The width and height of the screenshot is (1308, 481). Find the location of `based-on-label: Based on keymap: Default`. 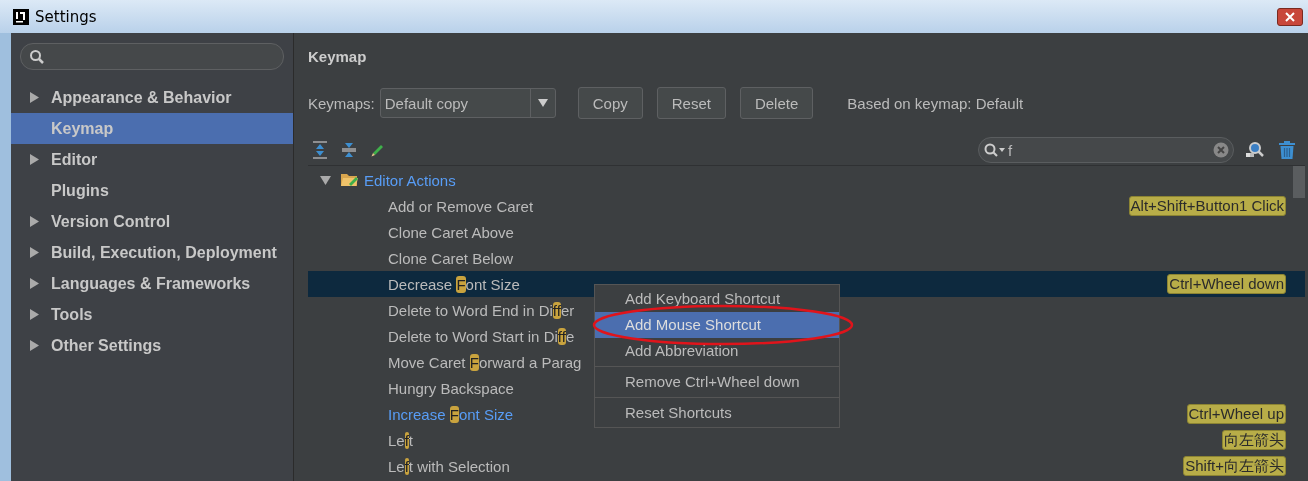

based-on-label: Based on keymap: Default is located at coordinates (935, 103).